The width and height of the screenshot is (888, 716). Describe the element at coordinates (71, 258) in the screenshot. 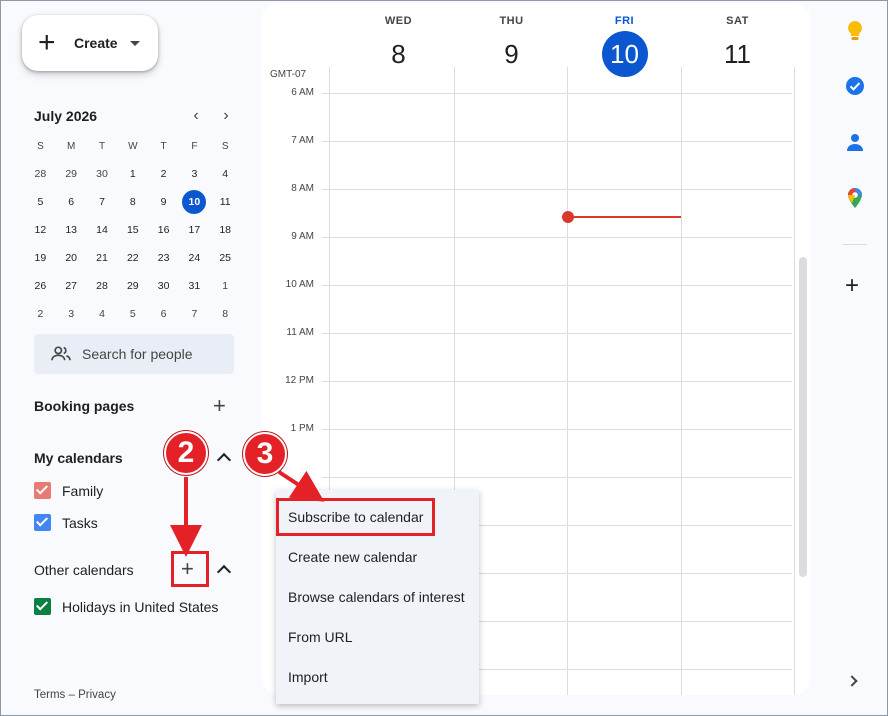

I see `mini-calendar-day: 20` at that location.